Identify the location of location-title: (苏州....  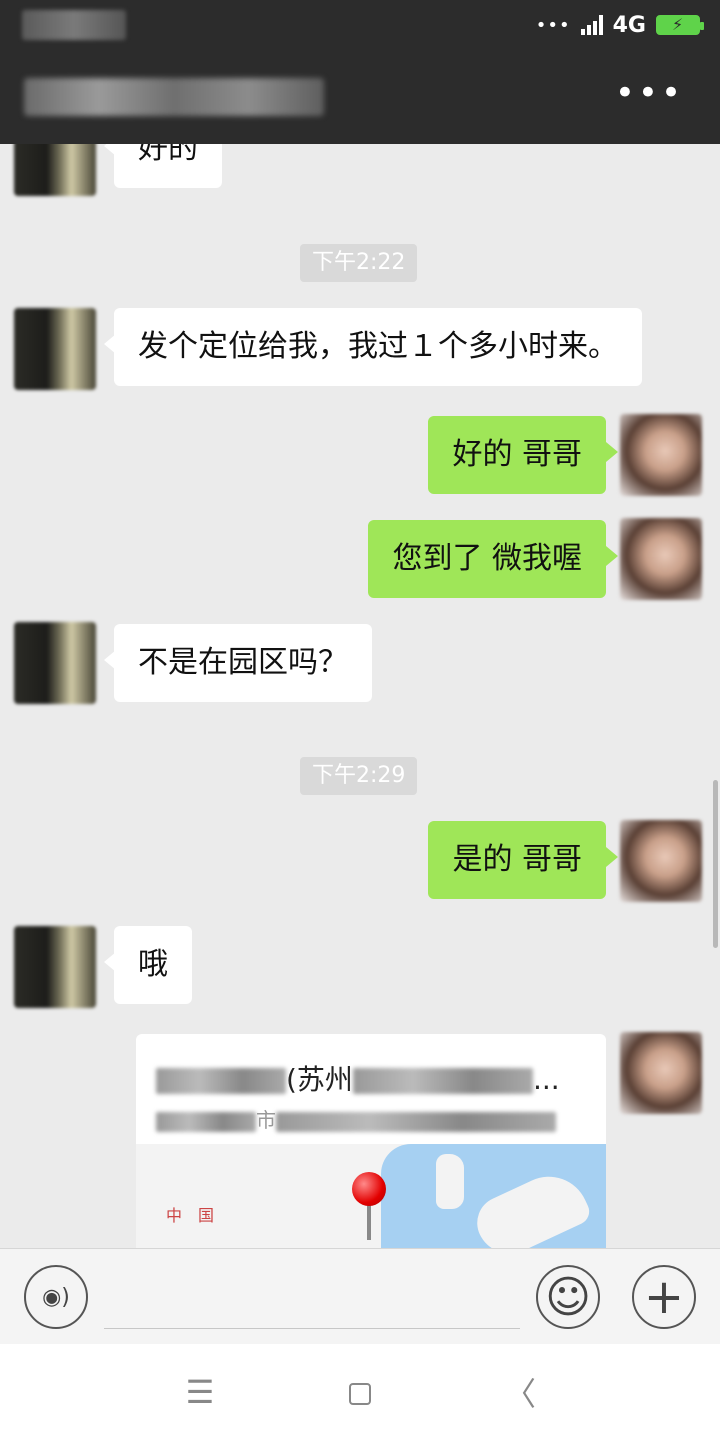
(358, 1078).